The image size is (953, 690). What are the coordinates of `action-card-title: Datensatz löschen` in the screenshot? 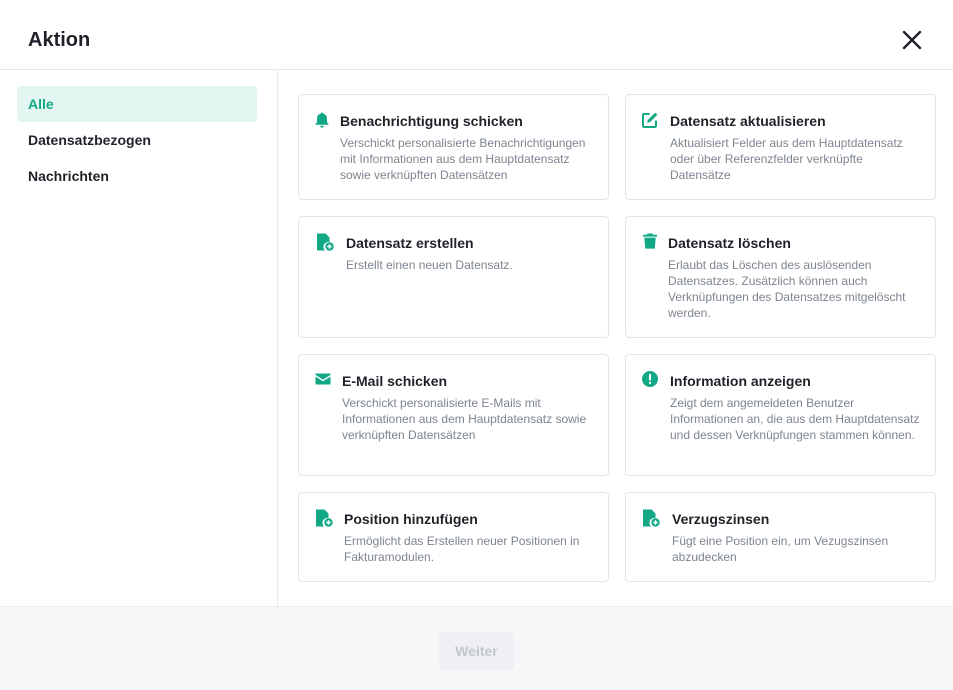 It's located at (729, 243).